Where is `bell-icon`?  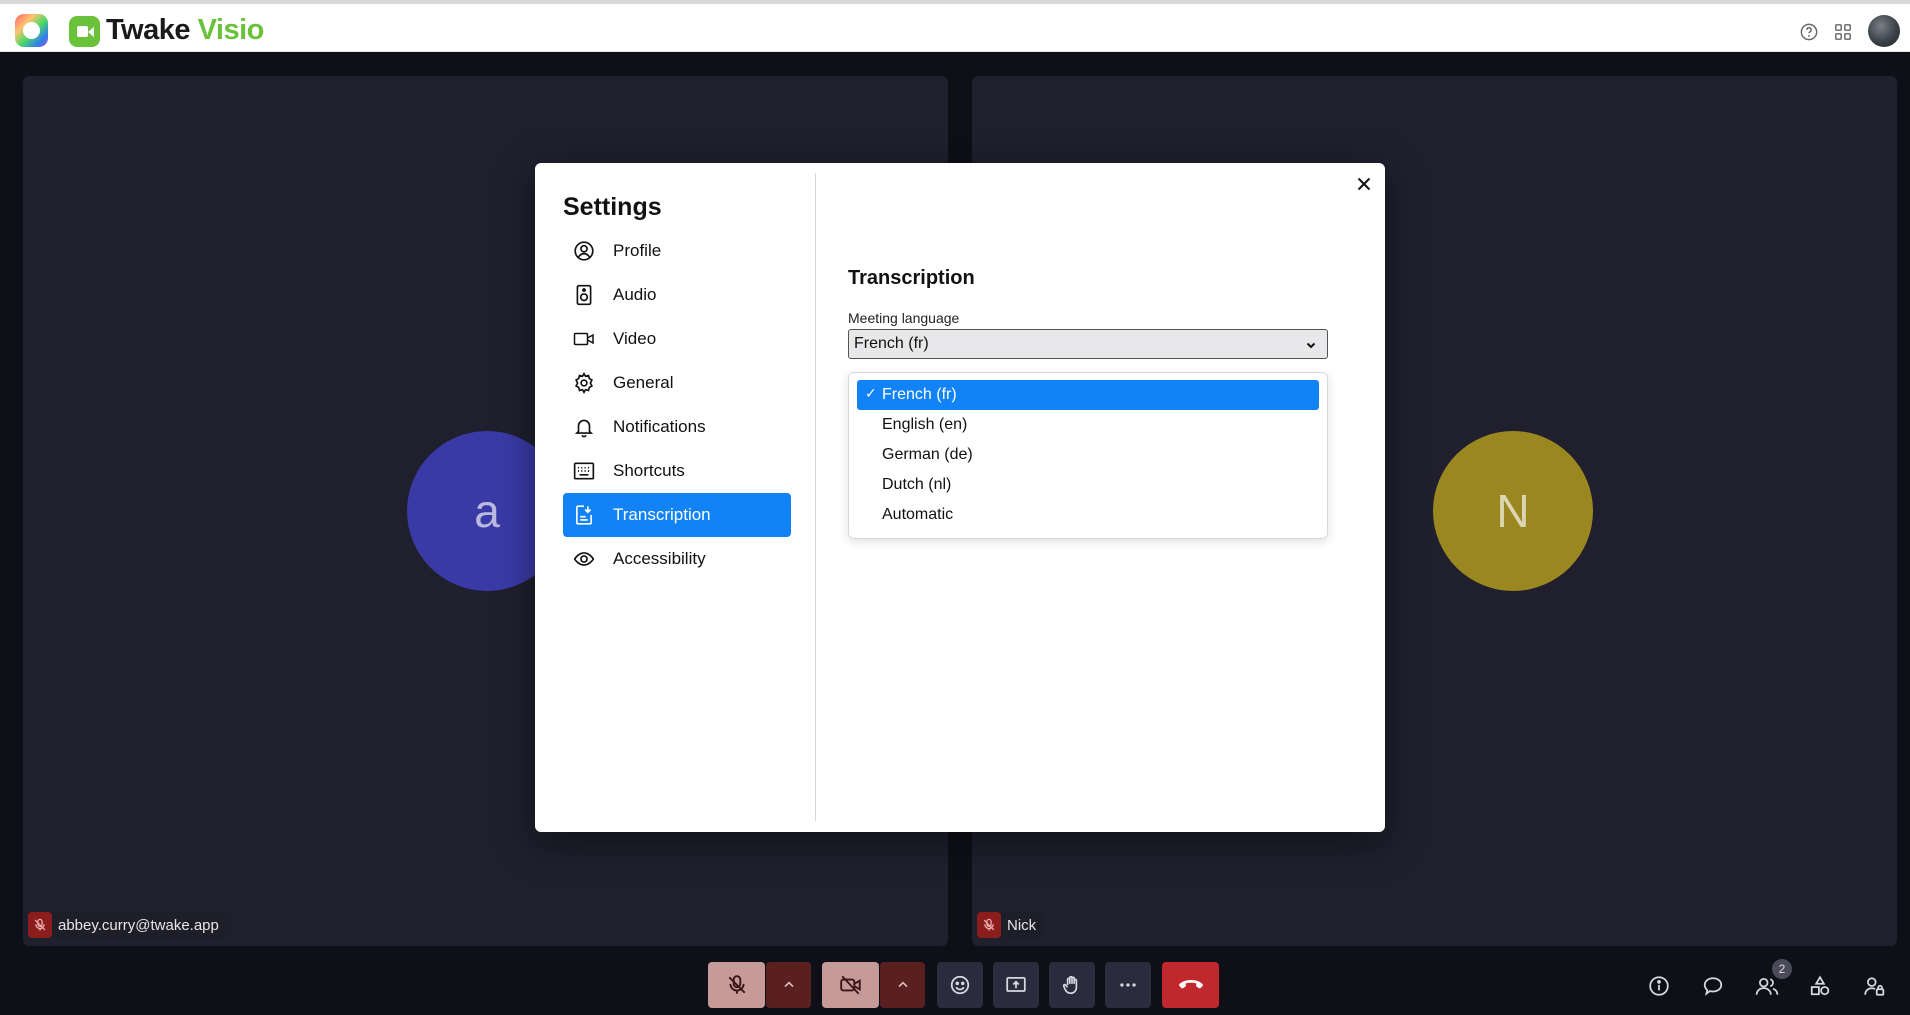
bell-icon is located at coordinates (584, 427).